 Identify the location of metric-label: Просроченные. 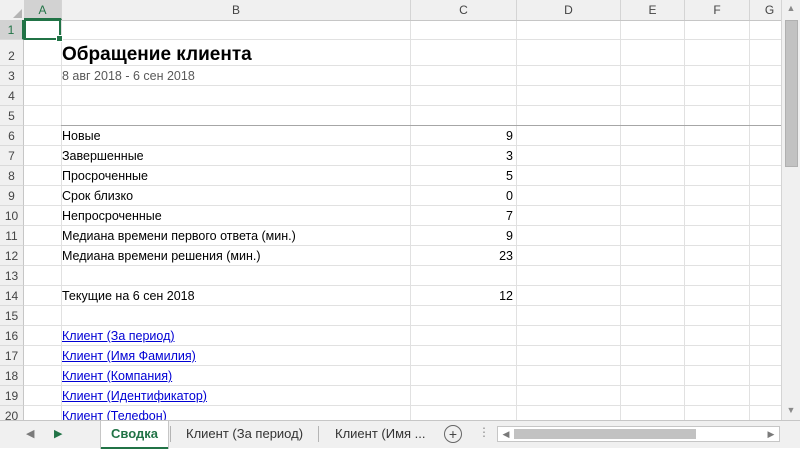
(105, 175).